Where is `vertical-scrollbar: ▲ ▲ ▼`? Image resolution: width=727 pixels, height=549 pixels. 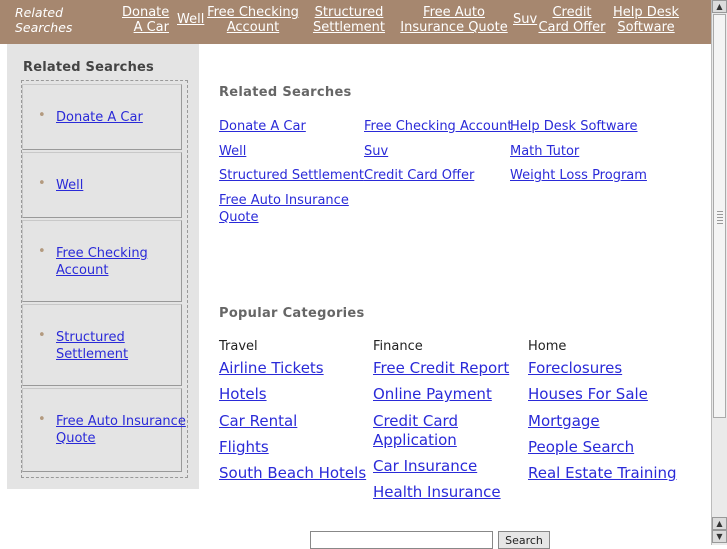 vertical-scrollbar: ▲ ▲ ▼ is located at coordinates (719, 272).